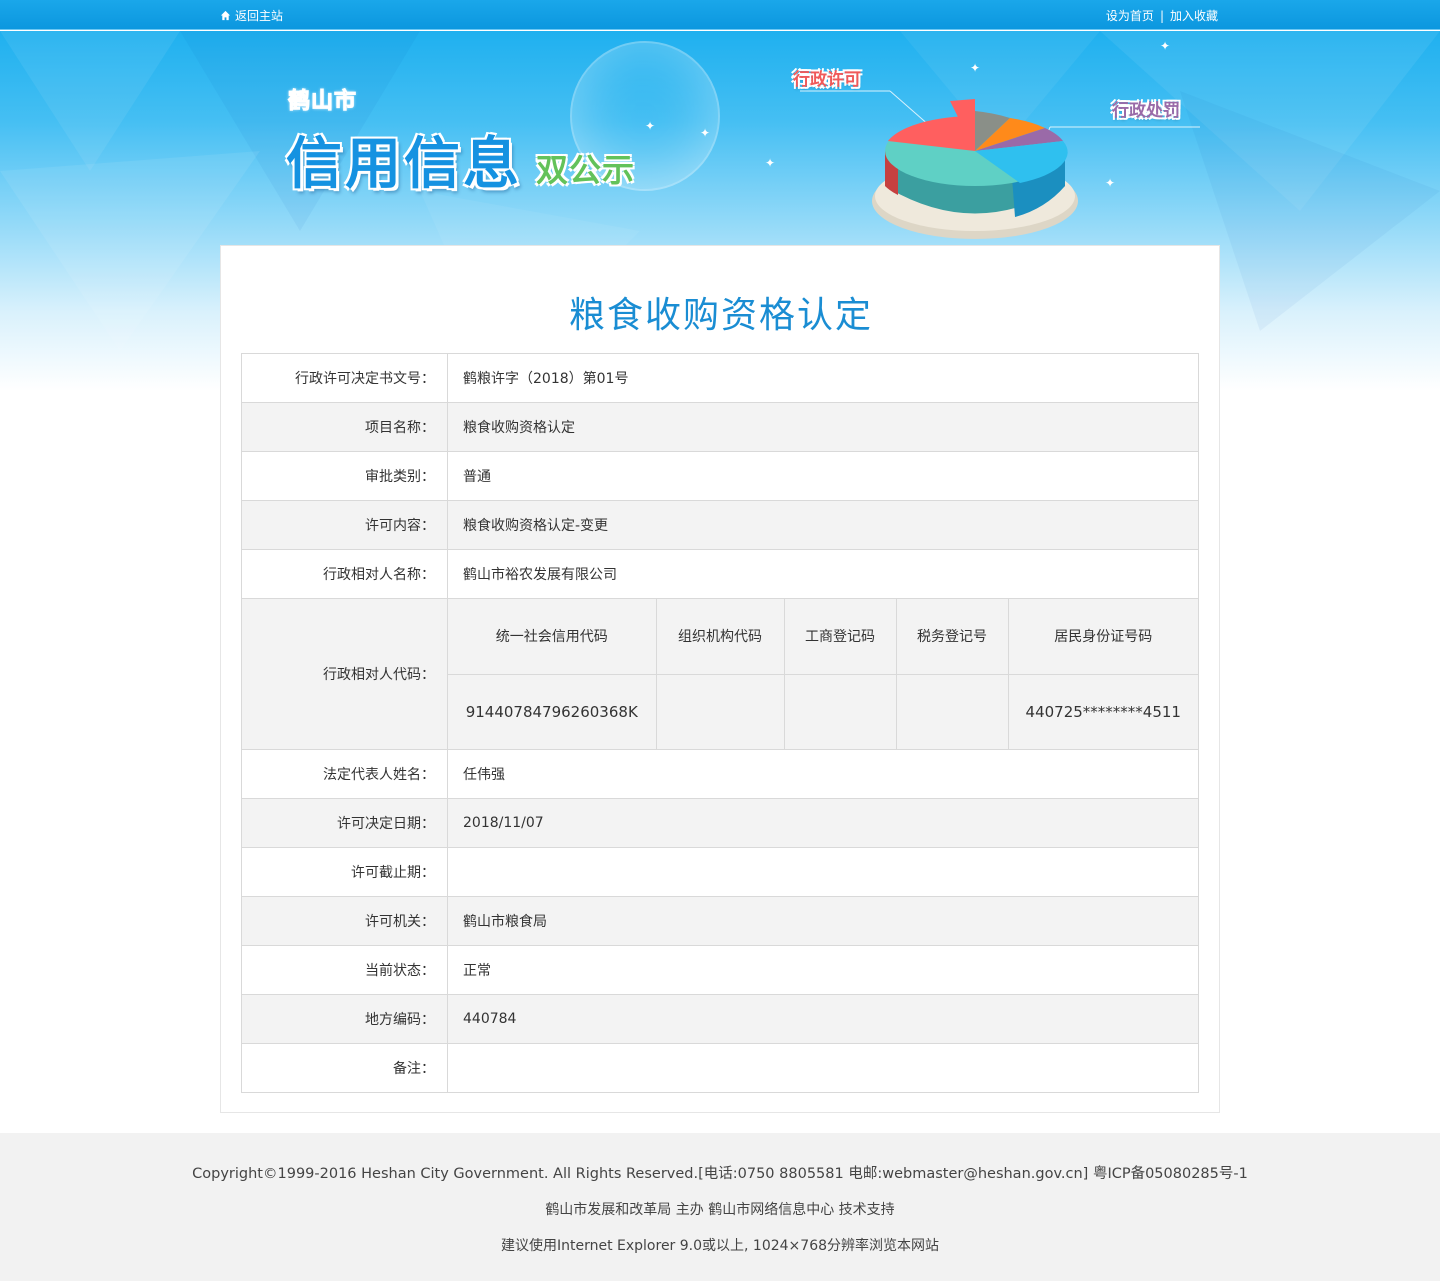 This screenshot has height=1281, width=1440. What do you see at coordinates (823, 823) in the screenshot?
I see `row-value: 2018/11/07` at bounding box center [823, 823].